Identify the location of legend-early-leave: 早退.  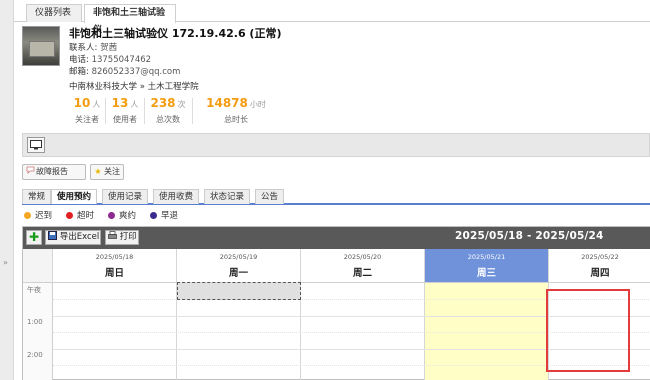
(164, 215).